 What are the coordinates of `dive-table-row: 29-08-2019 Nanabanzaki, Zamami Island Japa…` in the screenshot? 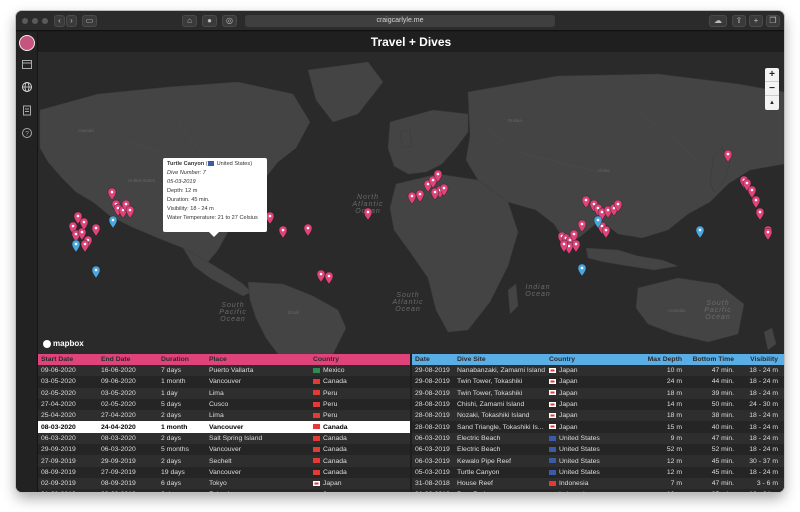 It's located at (598, 371).